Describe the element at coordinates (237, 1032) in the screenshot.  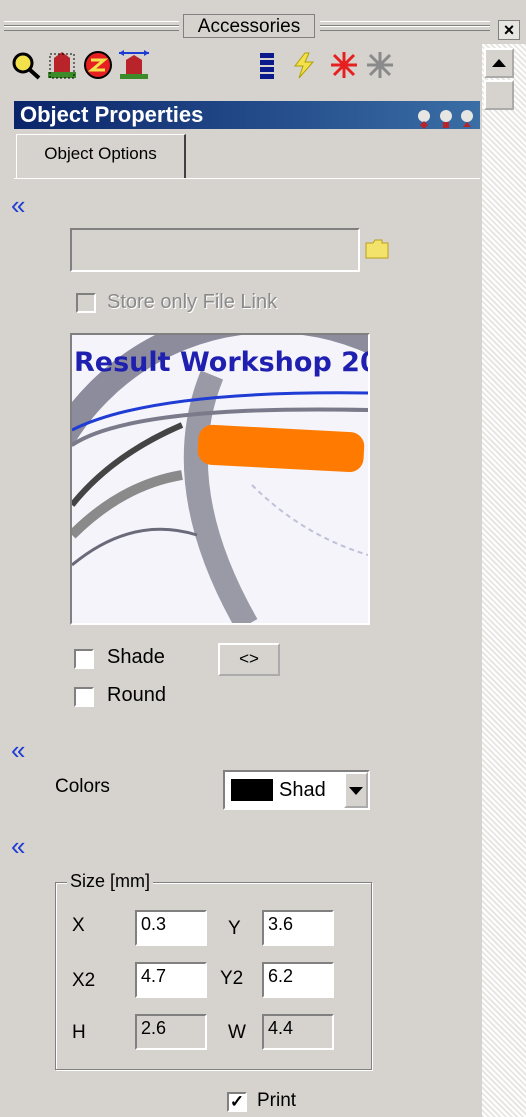
I see `w-label: W` at that location.